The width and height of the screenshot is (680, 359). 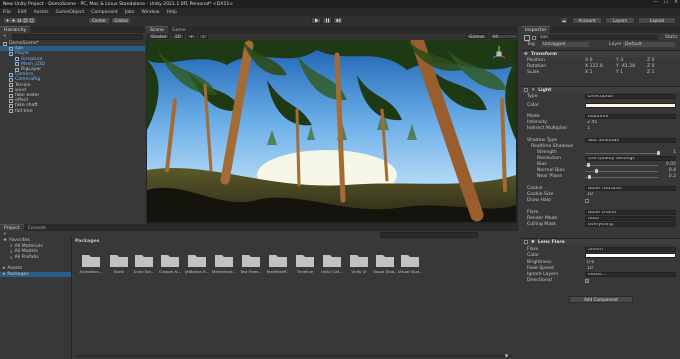 What do you see at coordinates (203, 36) in the screenshot?
I see `audio-toggle-icon: ♪` at bounding box center [203, 36].